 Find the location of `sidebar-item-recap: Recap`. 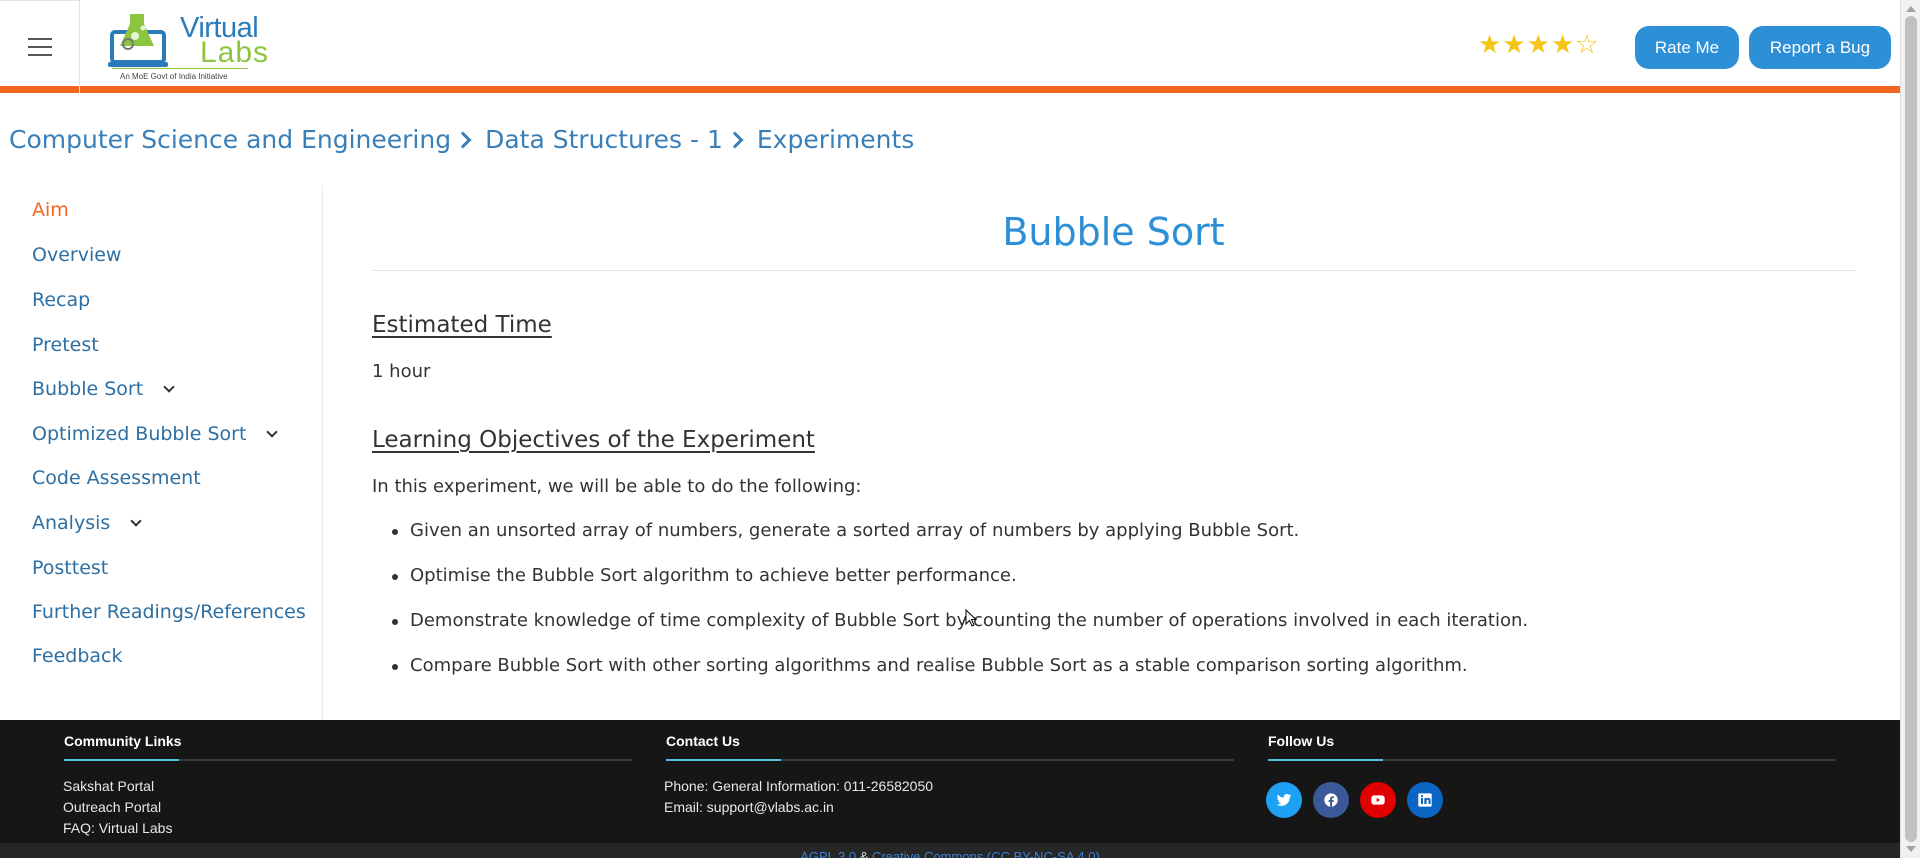

sidebar-item-recap: Recap is located at coordinates (61, 300).